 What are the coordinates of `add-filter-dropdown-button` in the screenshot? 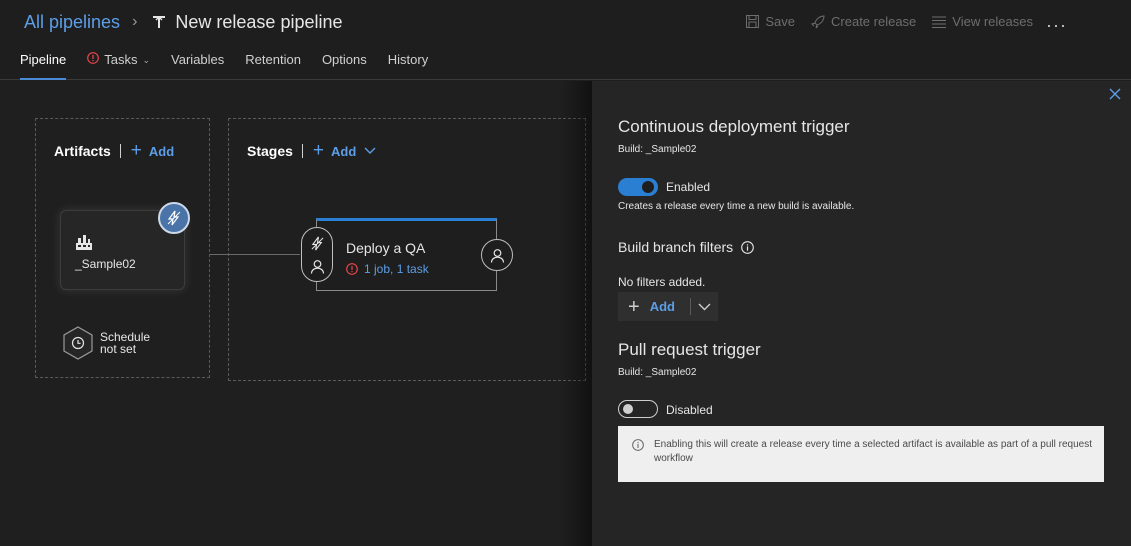 It's located at (704, 306).